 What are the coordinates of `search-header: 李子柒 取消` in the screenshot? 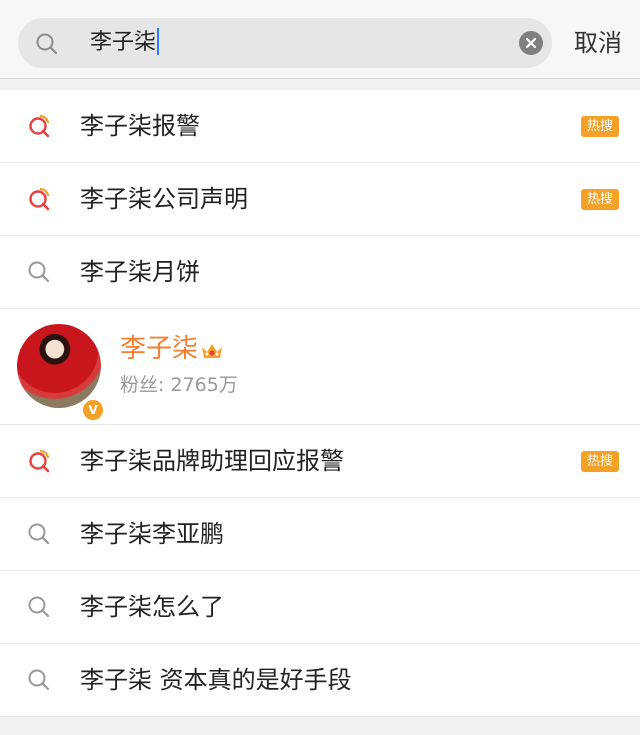 It's located at (320, 39).